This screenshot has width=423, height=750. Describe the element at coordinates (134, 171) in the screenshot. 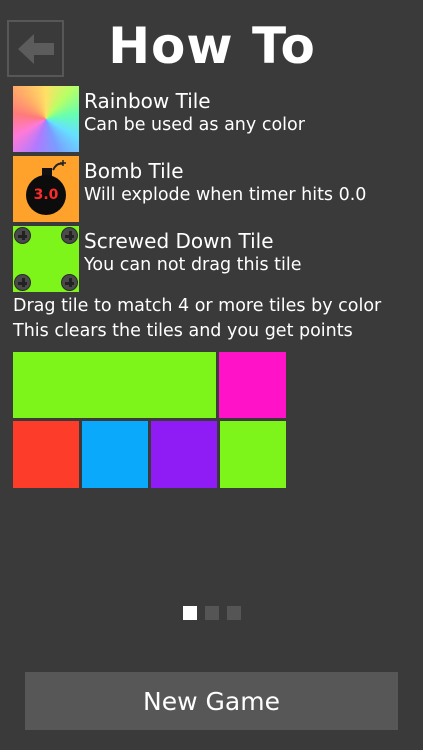

I see `tile-name: Bomb Tile` at that location.